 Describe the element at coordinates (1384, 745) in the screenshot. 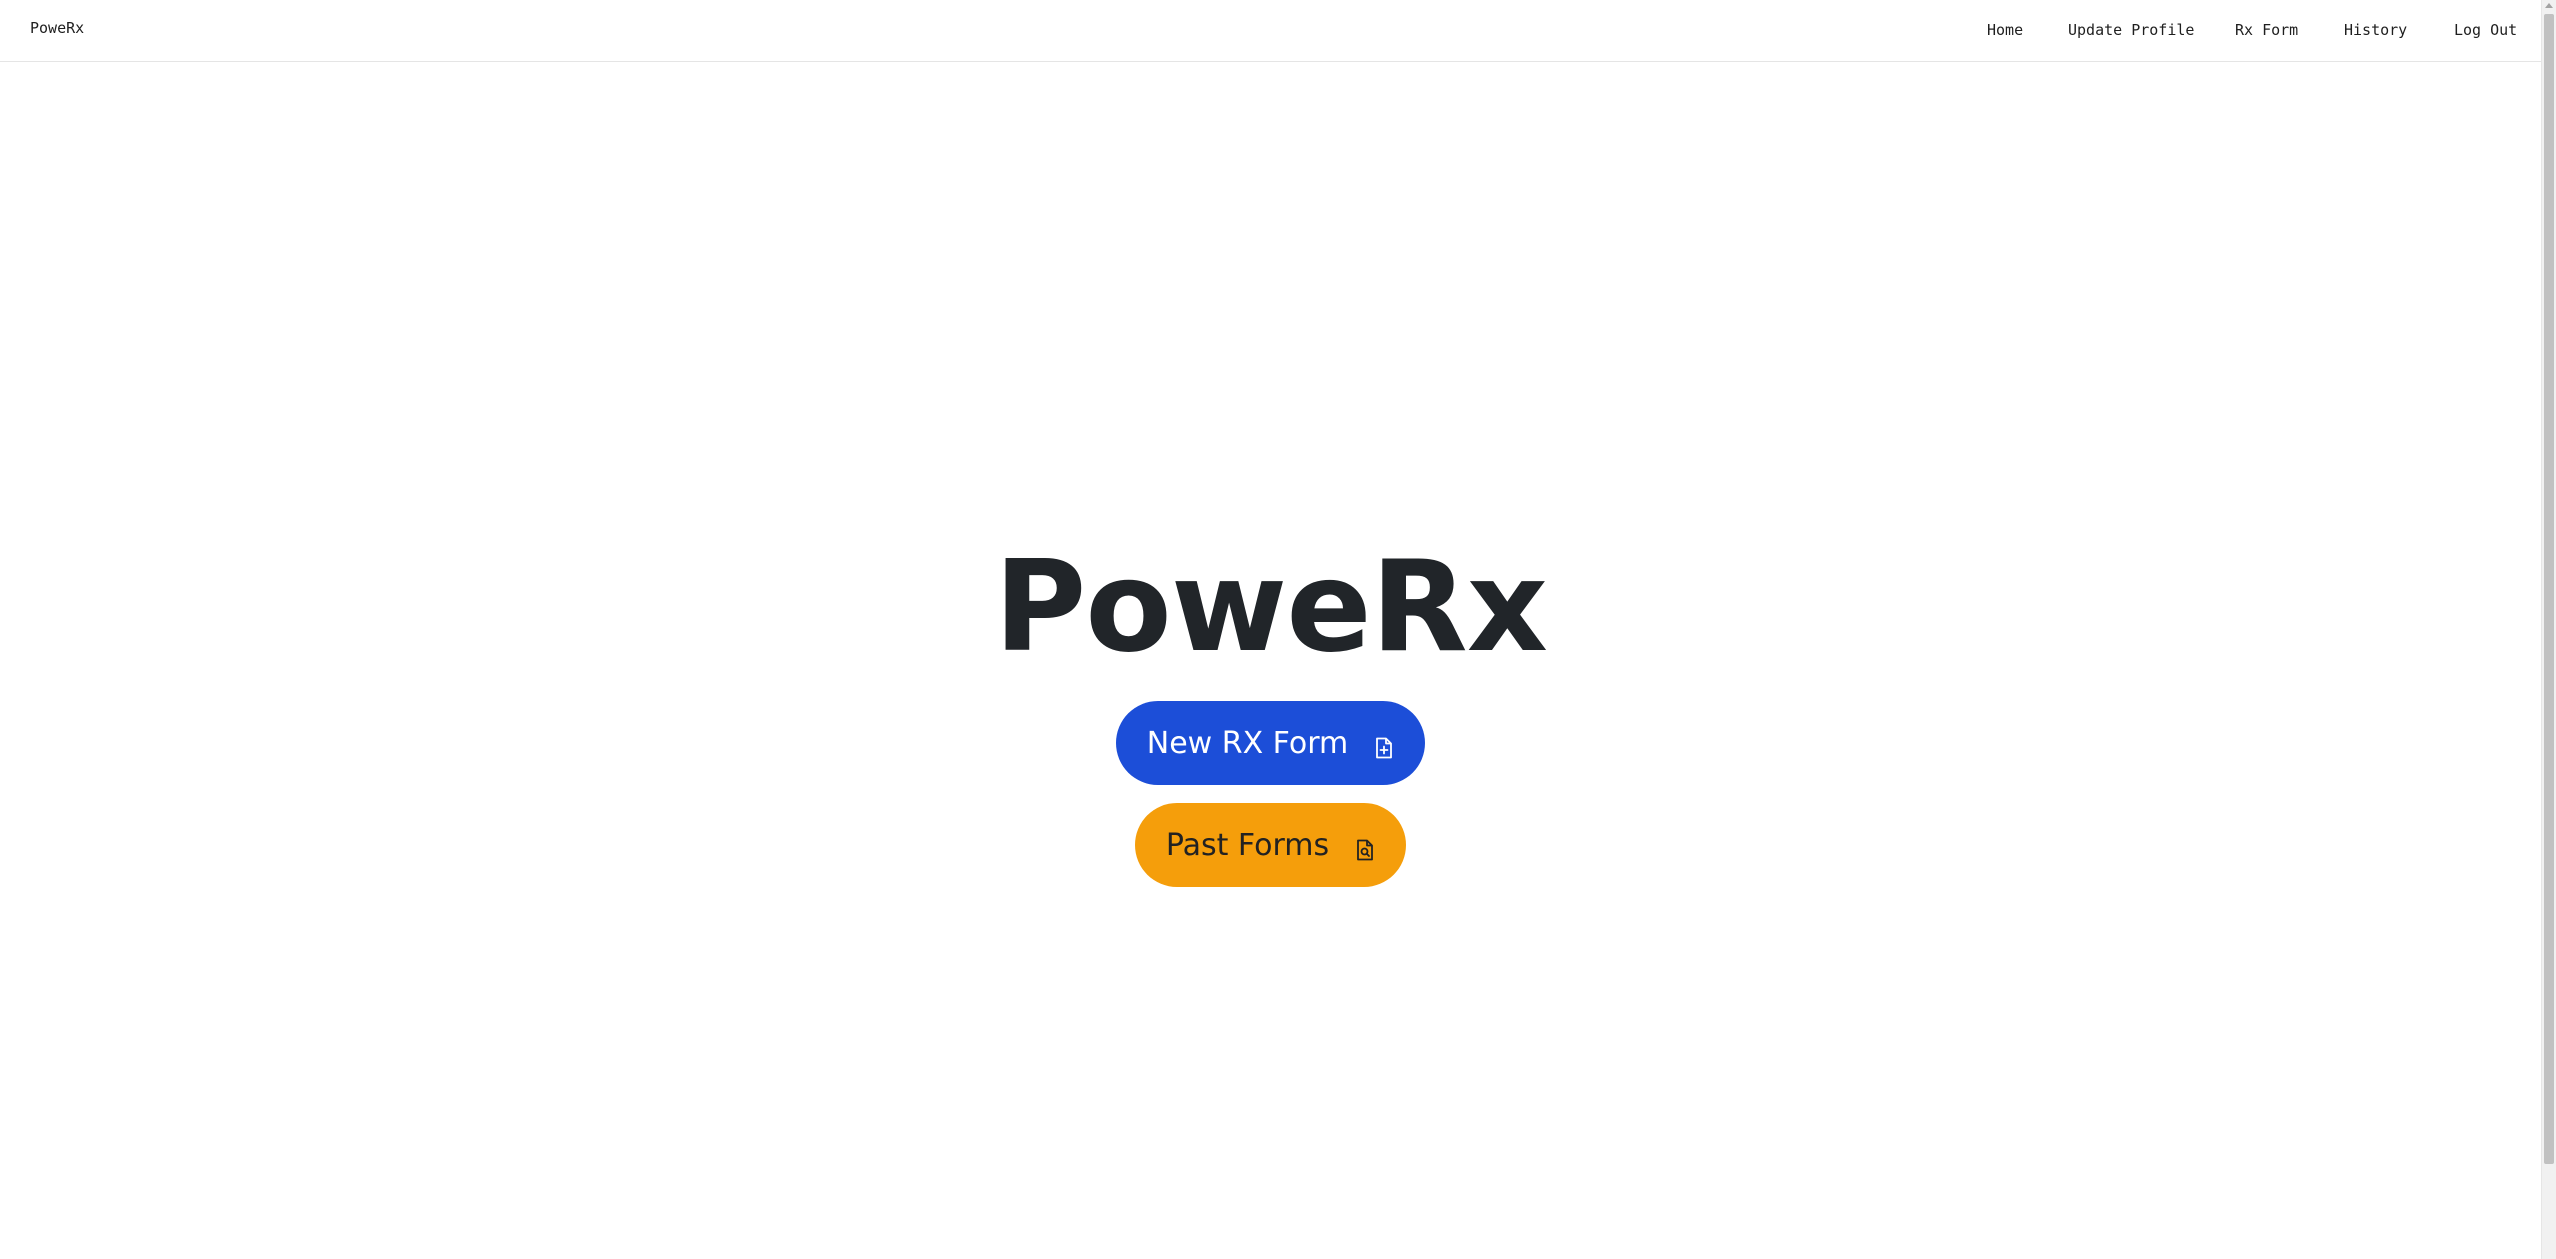

I see `file-plus-icon` at that location.